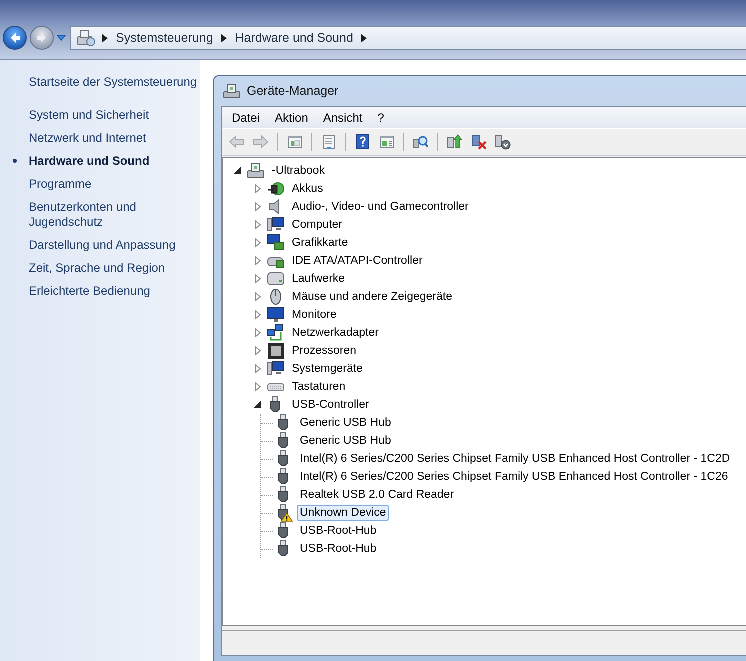 The width and height of the screenshot is (746, 661). What do you see at coordinates (236, 142) in the screenshot?
I see `back-arrow-icon` at bounding box center [236, 142].